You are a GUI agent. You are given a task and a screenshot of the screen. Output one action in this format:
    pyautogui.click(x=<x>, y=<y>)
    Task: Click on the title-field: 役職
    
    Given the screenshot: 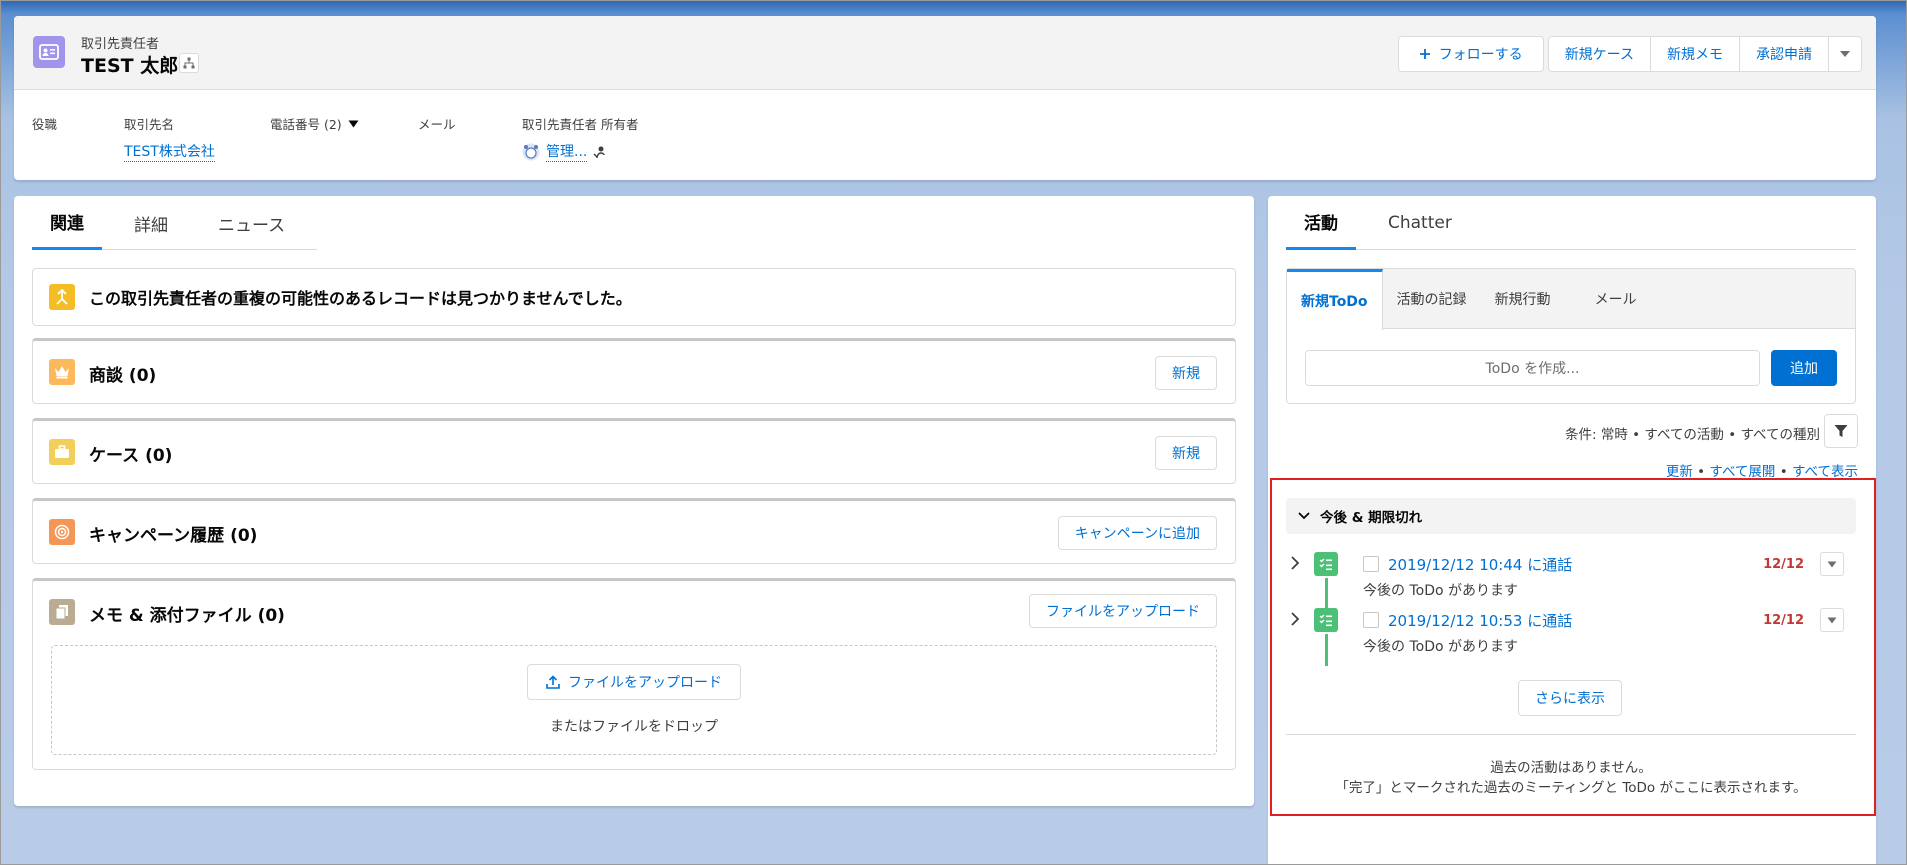 What is the action you would take?
    pyautogui.click(x=44, y=123)
    